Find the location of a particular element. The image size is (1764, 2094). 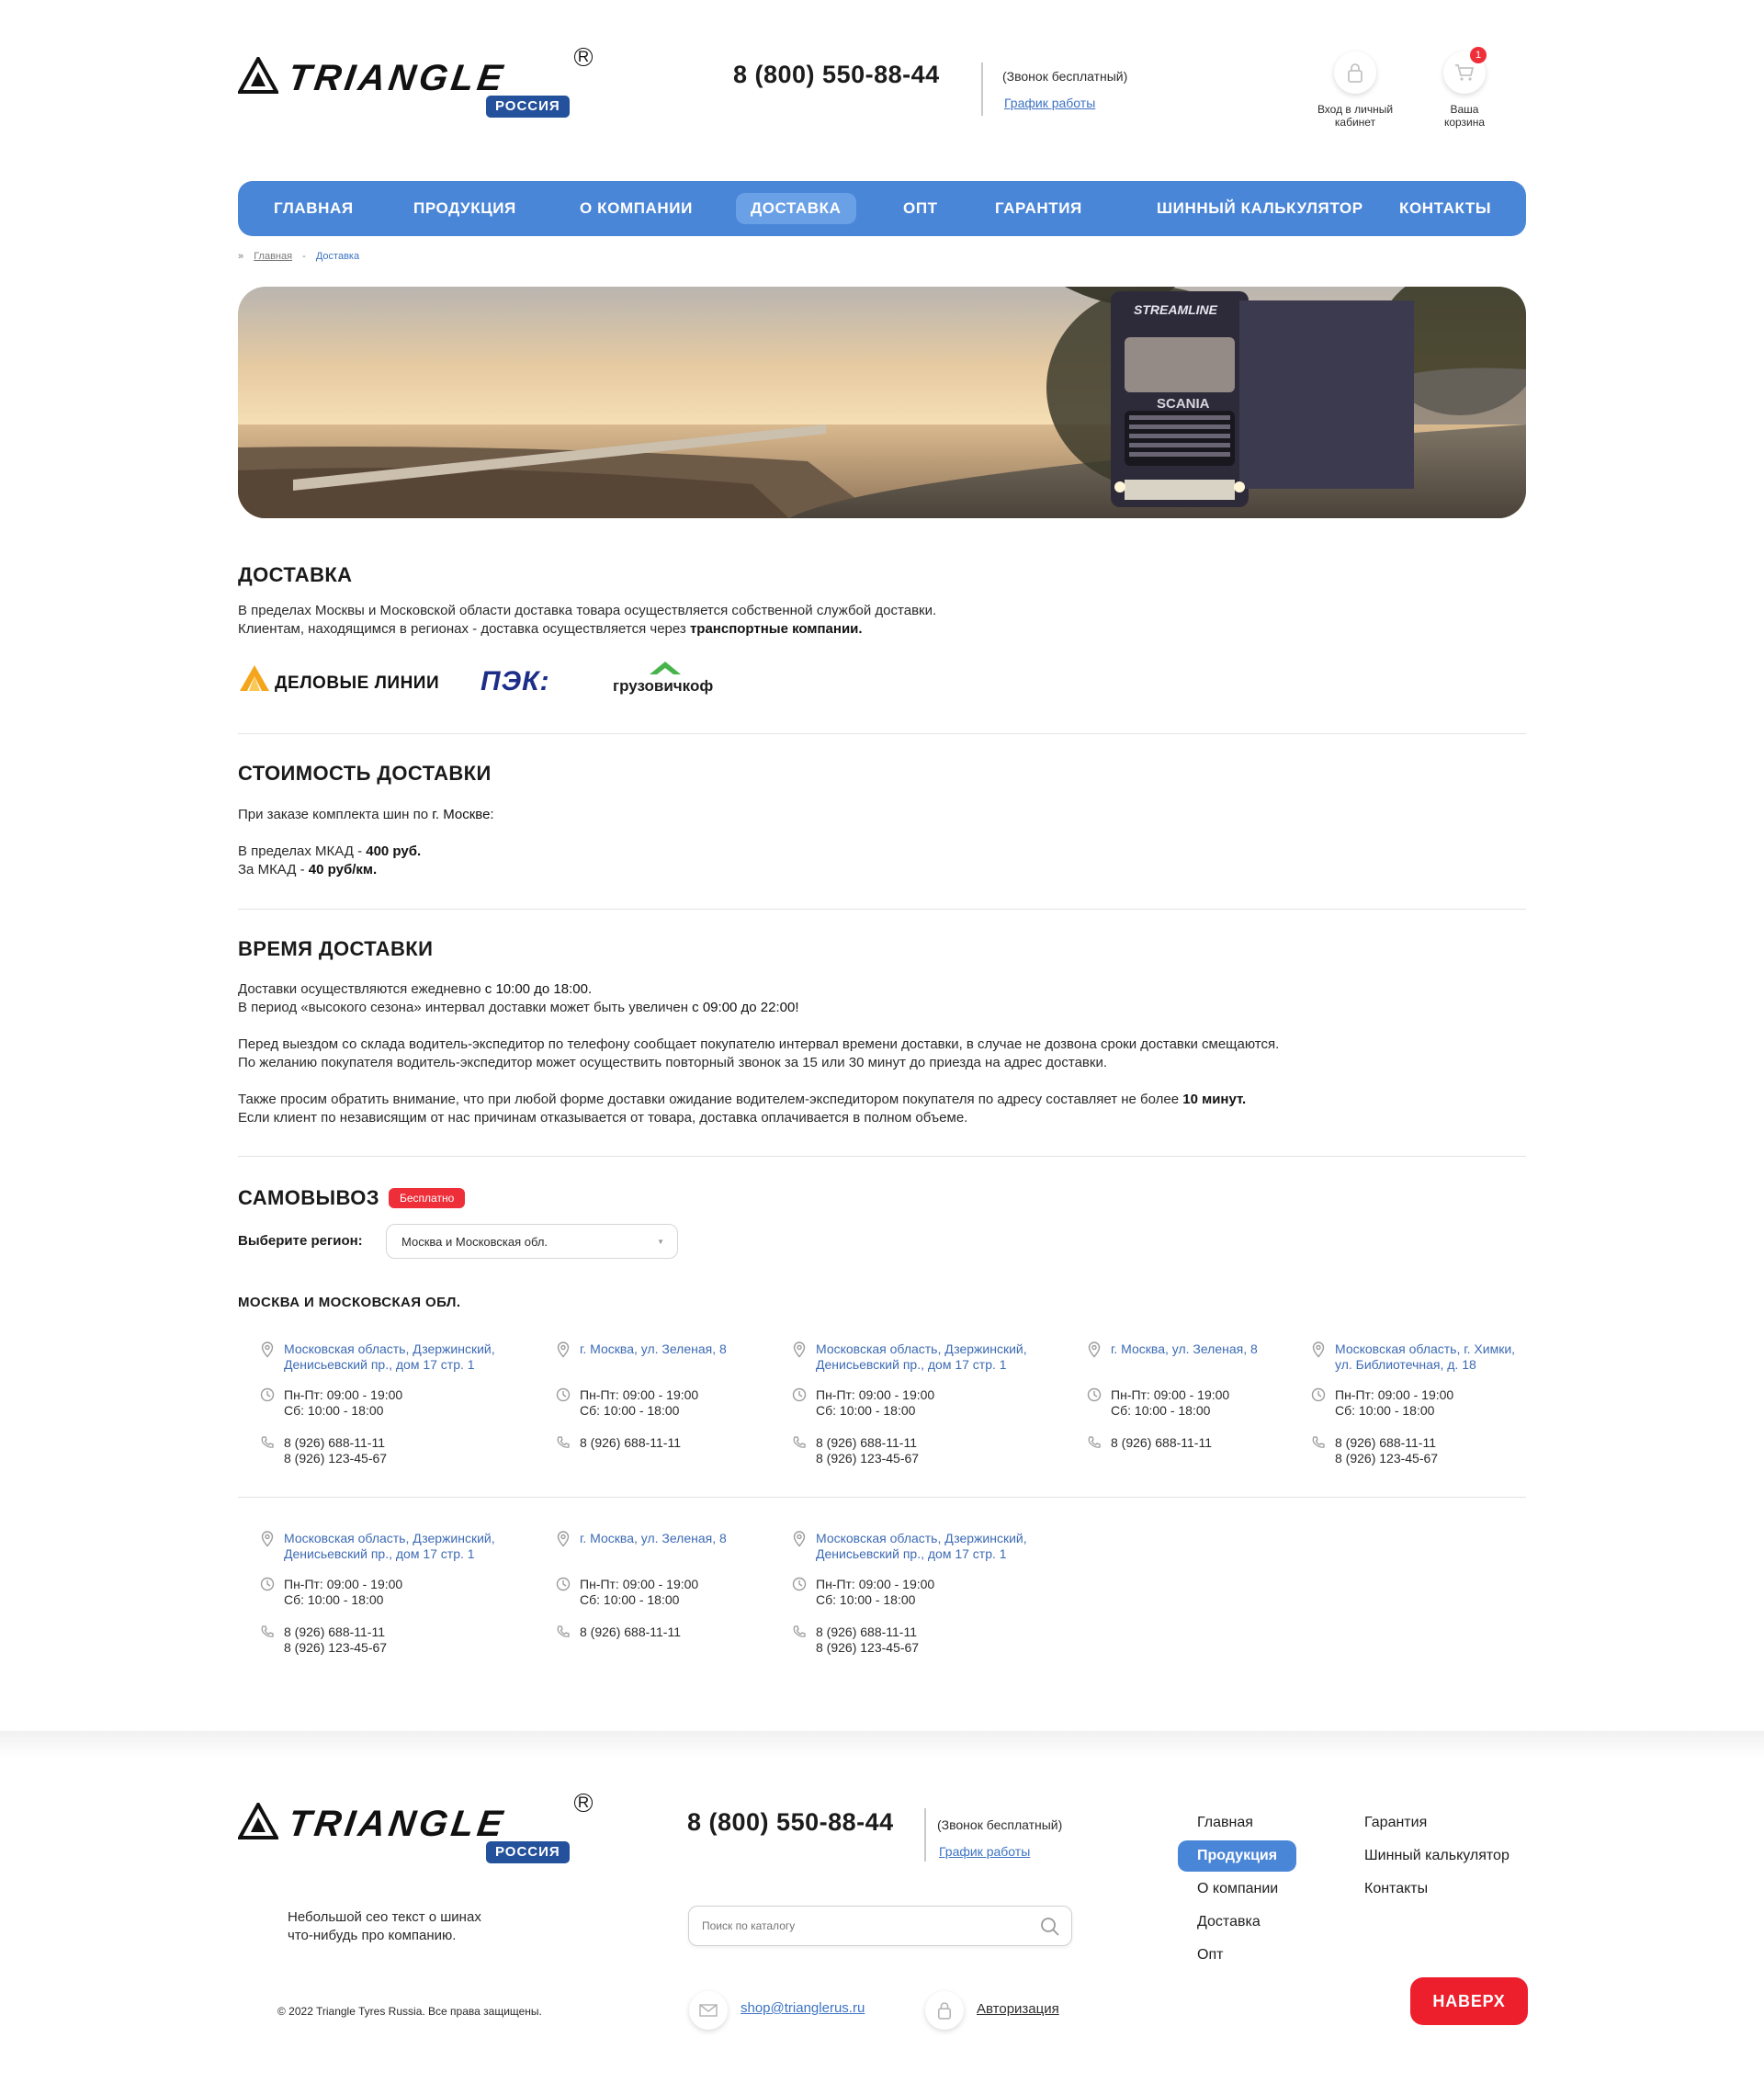

cost-line-mkad: В пределах МКАД - 400 руб. is located at coordinates (329, 852).